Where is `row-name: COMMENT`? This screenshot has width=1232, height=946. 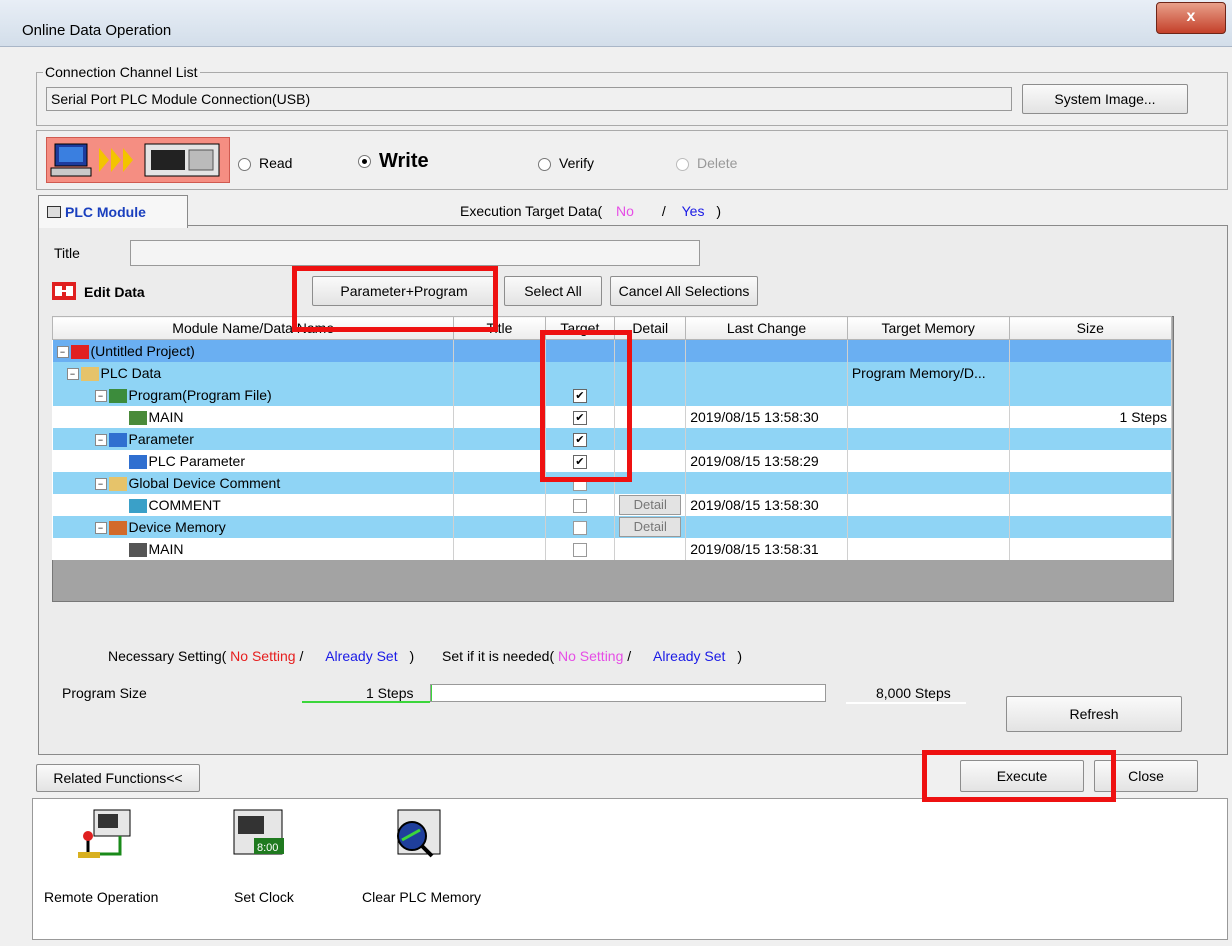
row-name: COMMENT is located at coordinates (184, 504).